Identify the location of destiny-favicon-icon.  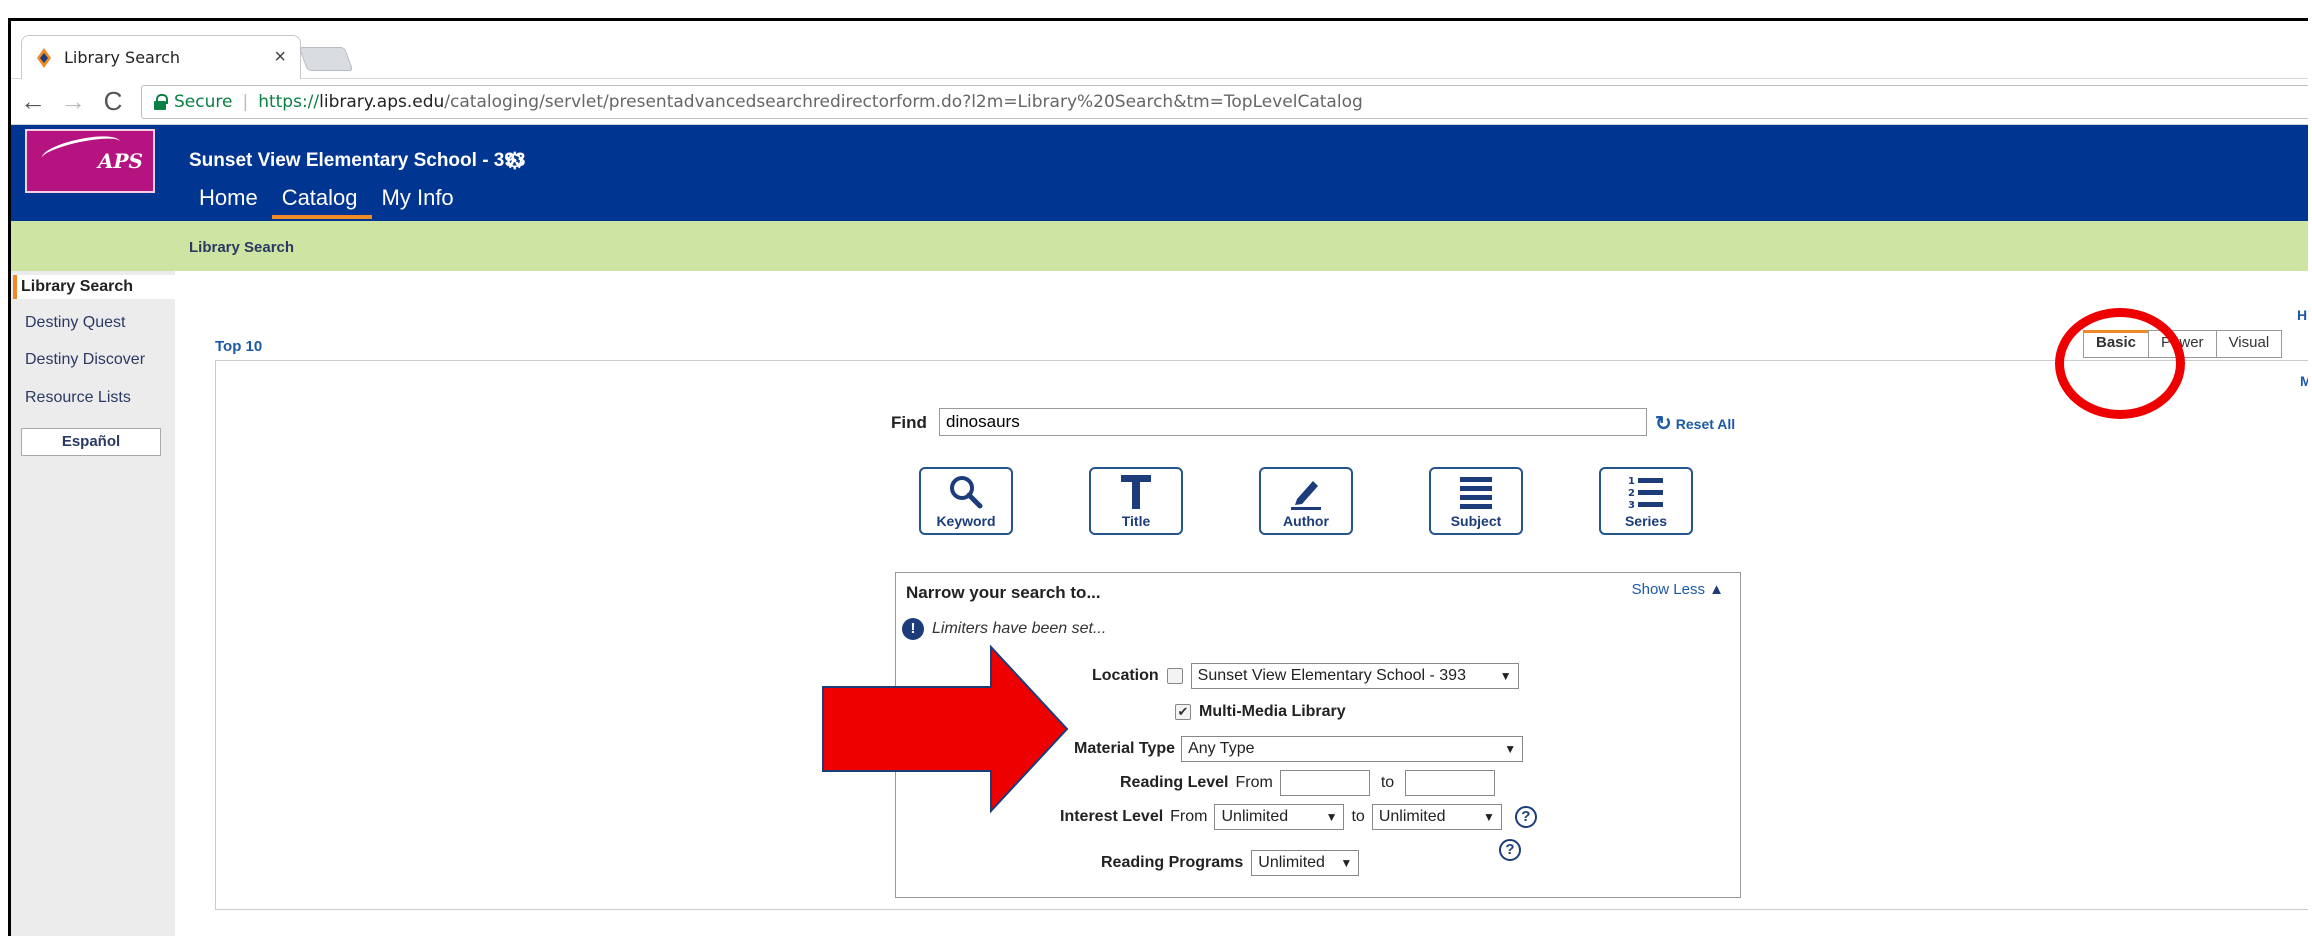
(44, 57).